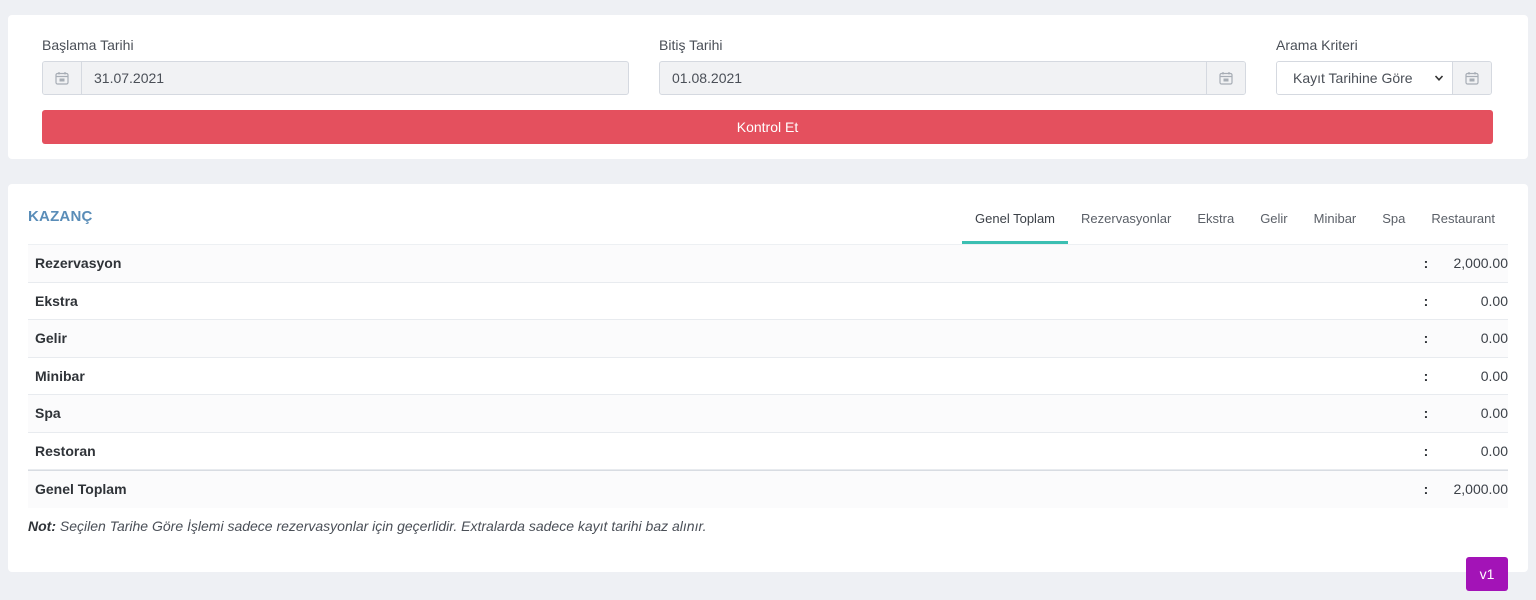 The image size is (1536, 600). I want to click on check-button: Kontrol Et, so click(767, 127).